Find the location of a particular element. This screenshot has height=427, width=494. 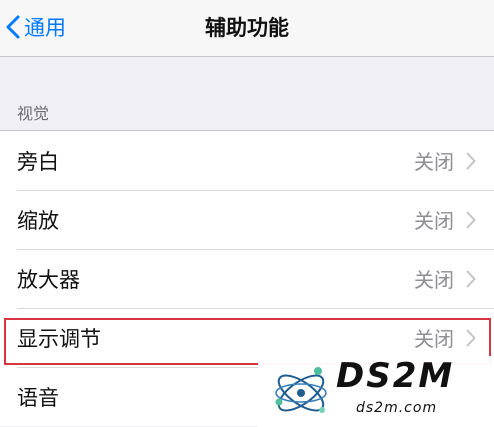

list-item-magnifier: 放大器 关闭 is located at coordinates (247, 278).